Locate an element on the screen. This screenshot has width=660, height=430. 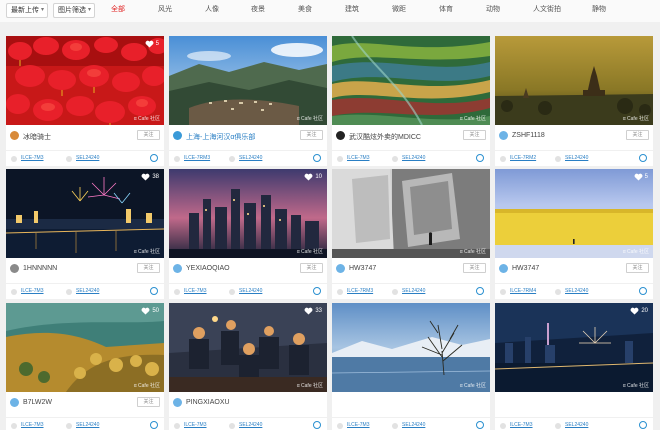
category-tab-food: 美食 is located at coordinates (305, 11).